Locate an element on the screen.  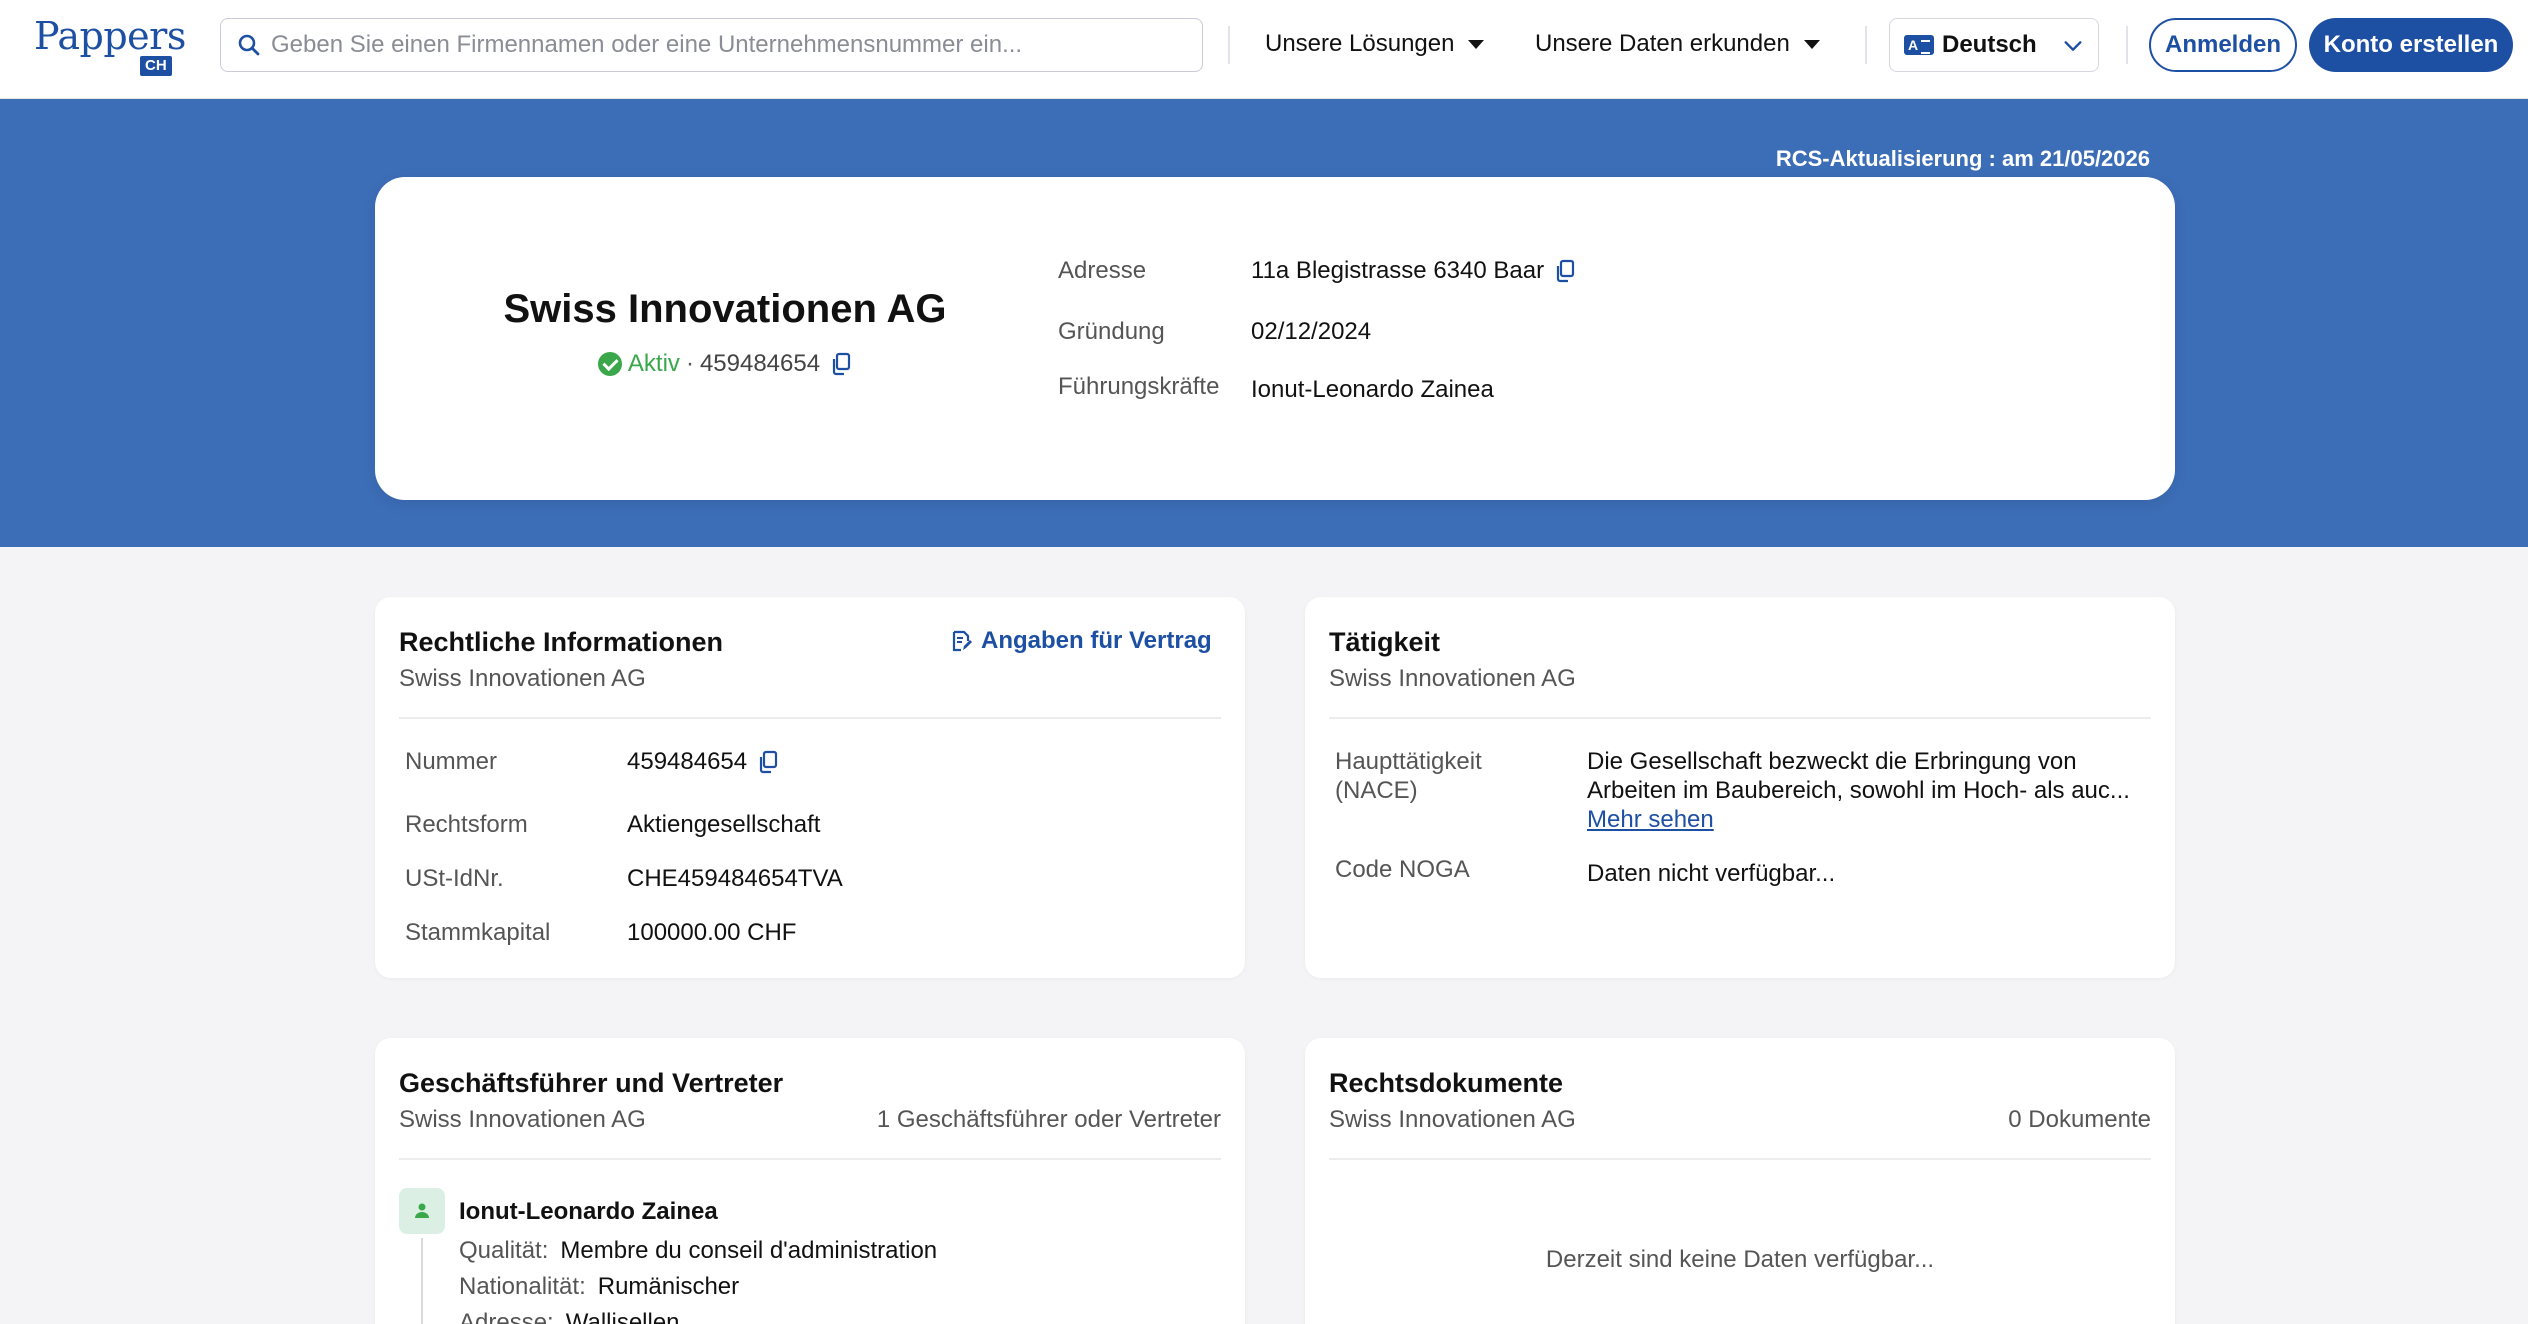
row-label: Stammkapital is located at coordinates (478, 932).